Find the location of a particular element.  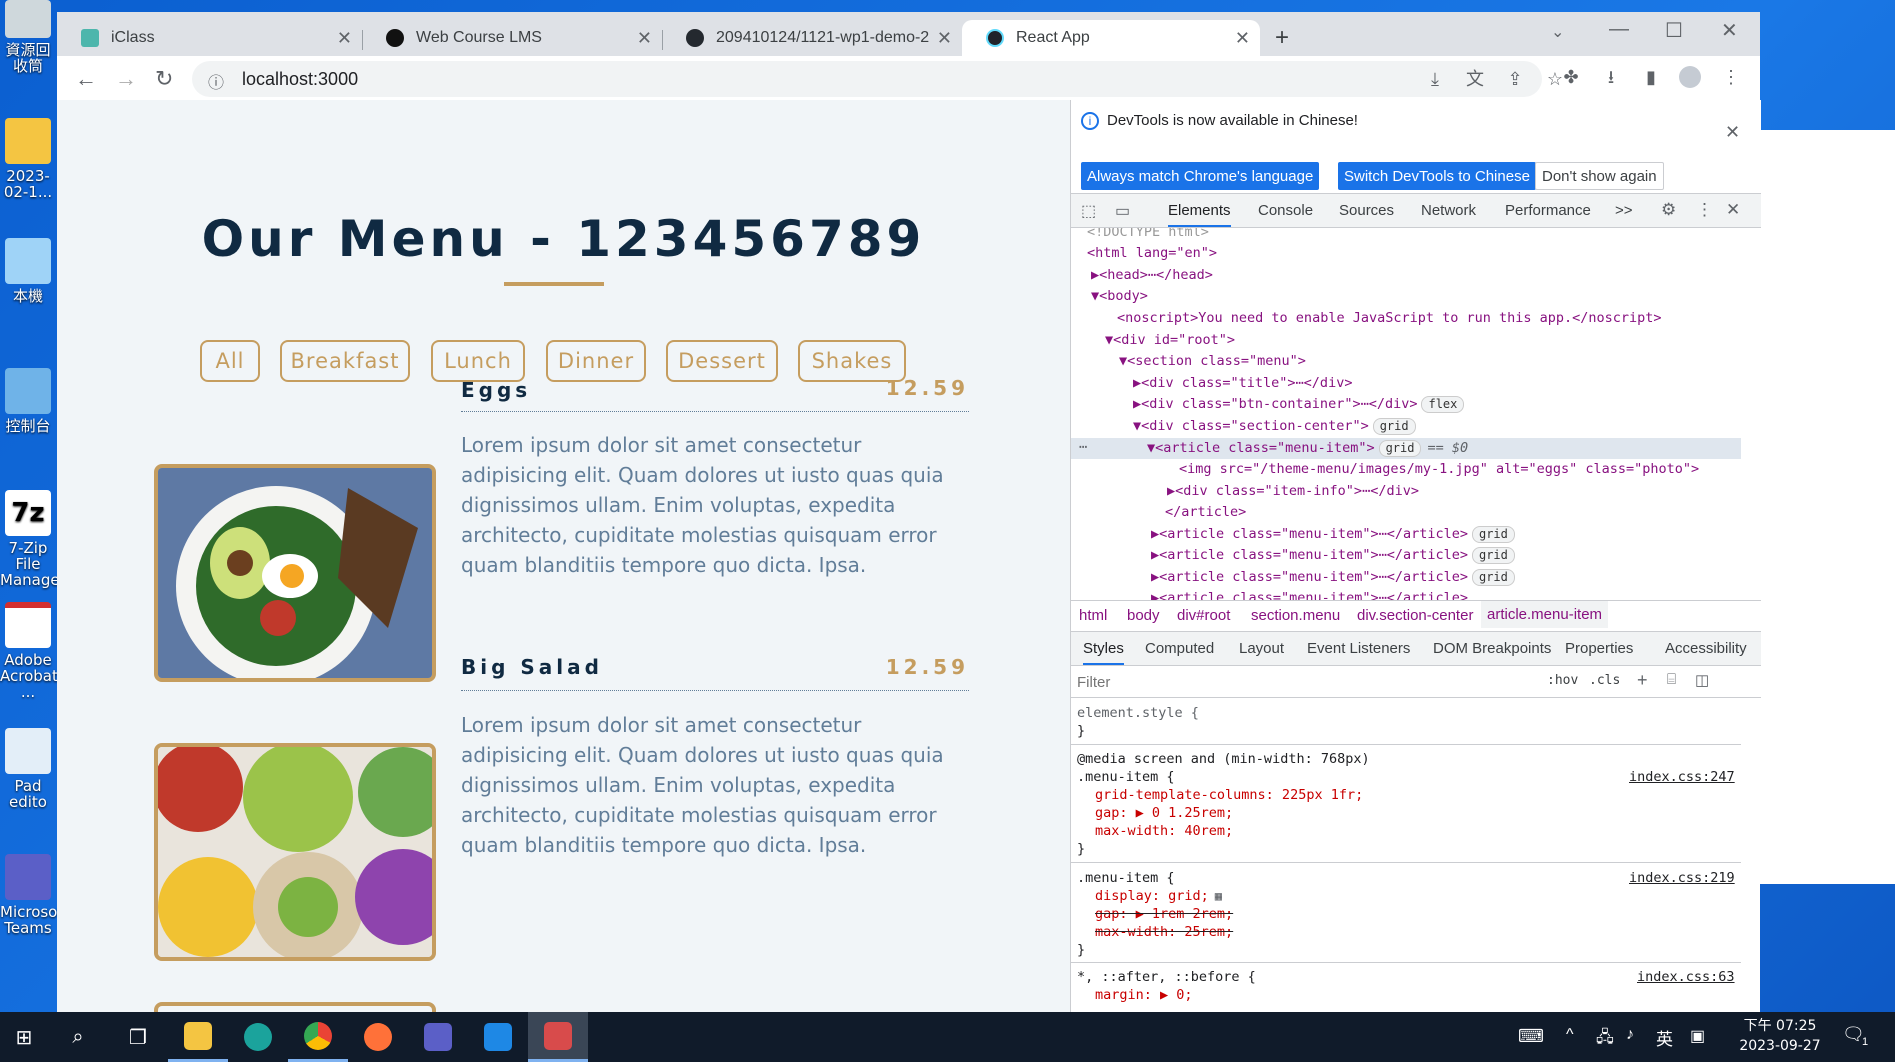

crumb-html: html is located at coordinates (1093, 615).